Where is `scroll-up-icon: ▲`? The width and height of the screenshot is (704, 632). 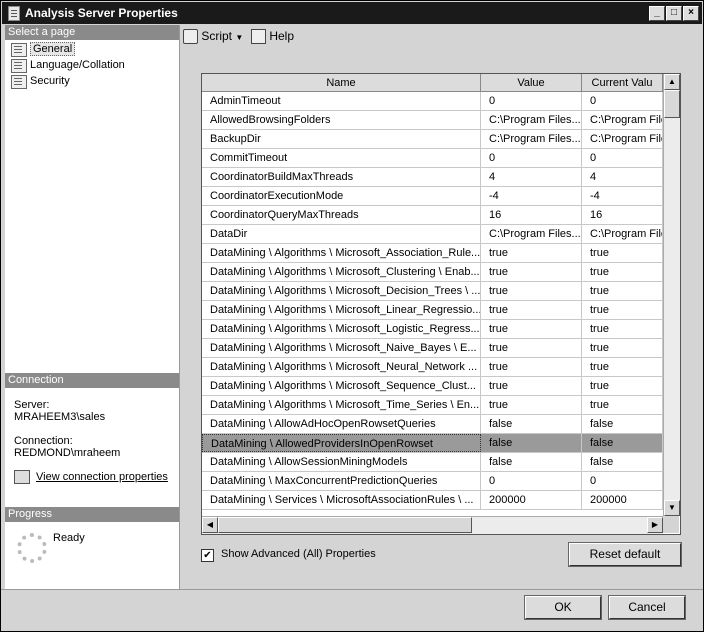 scroll-up-icon: ▲ is located at coordinates (672, 82).